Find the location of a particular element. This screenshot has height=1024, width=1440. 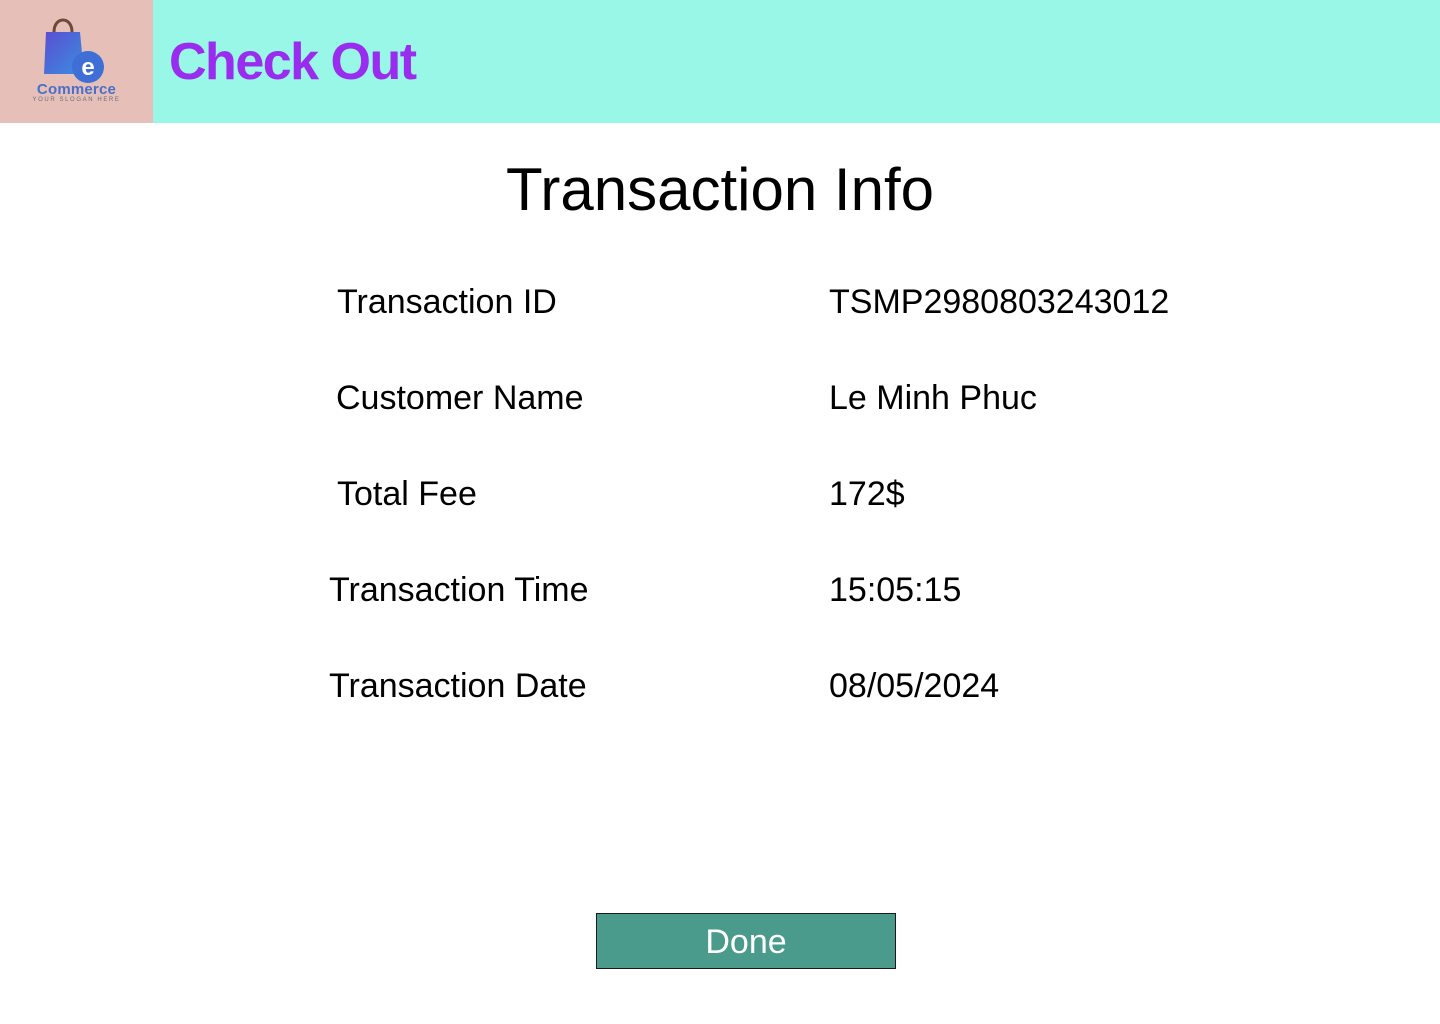

page-title: Check Out is located at coordinates (293, 62).